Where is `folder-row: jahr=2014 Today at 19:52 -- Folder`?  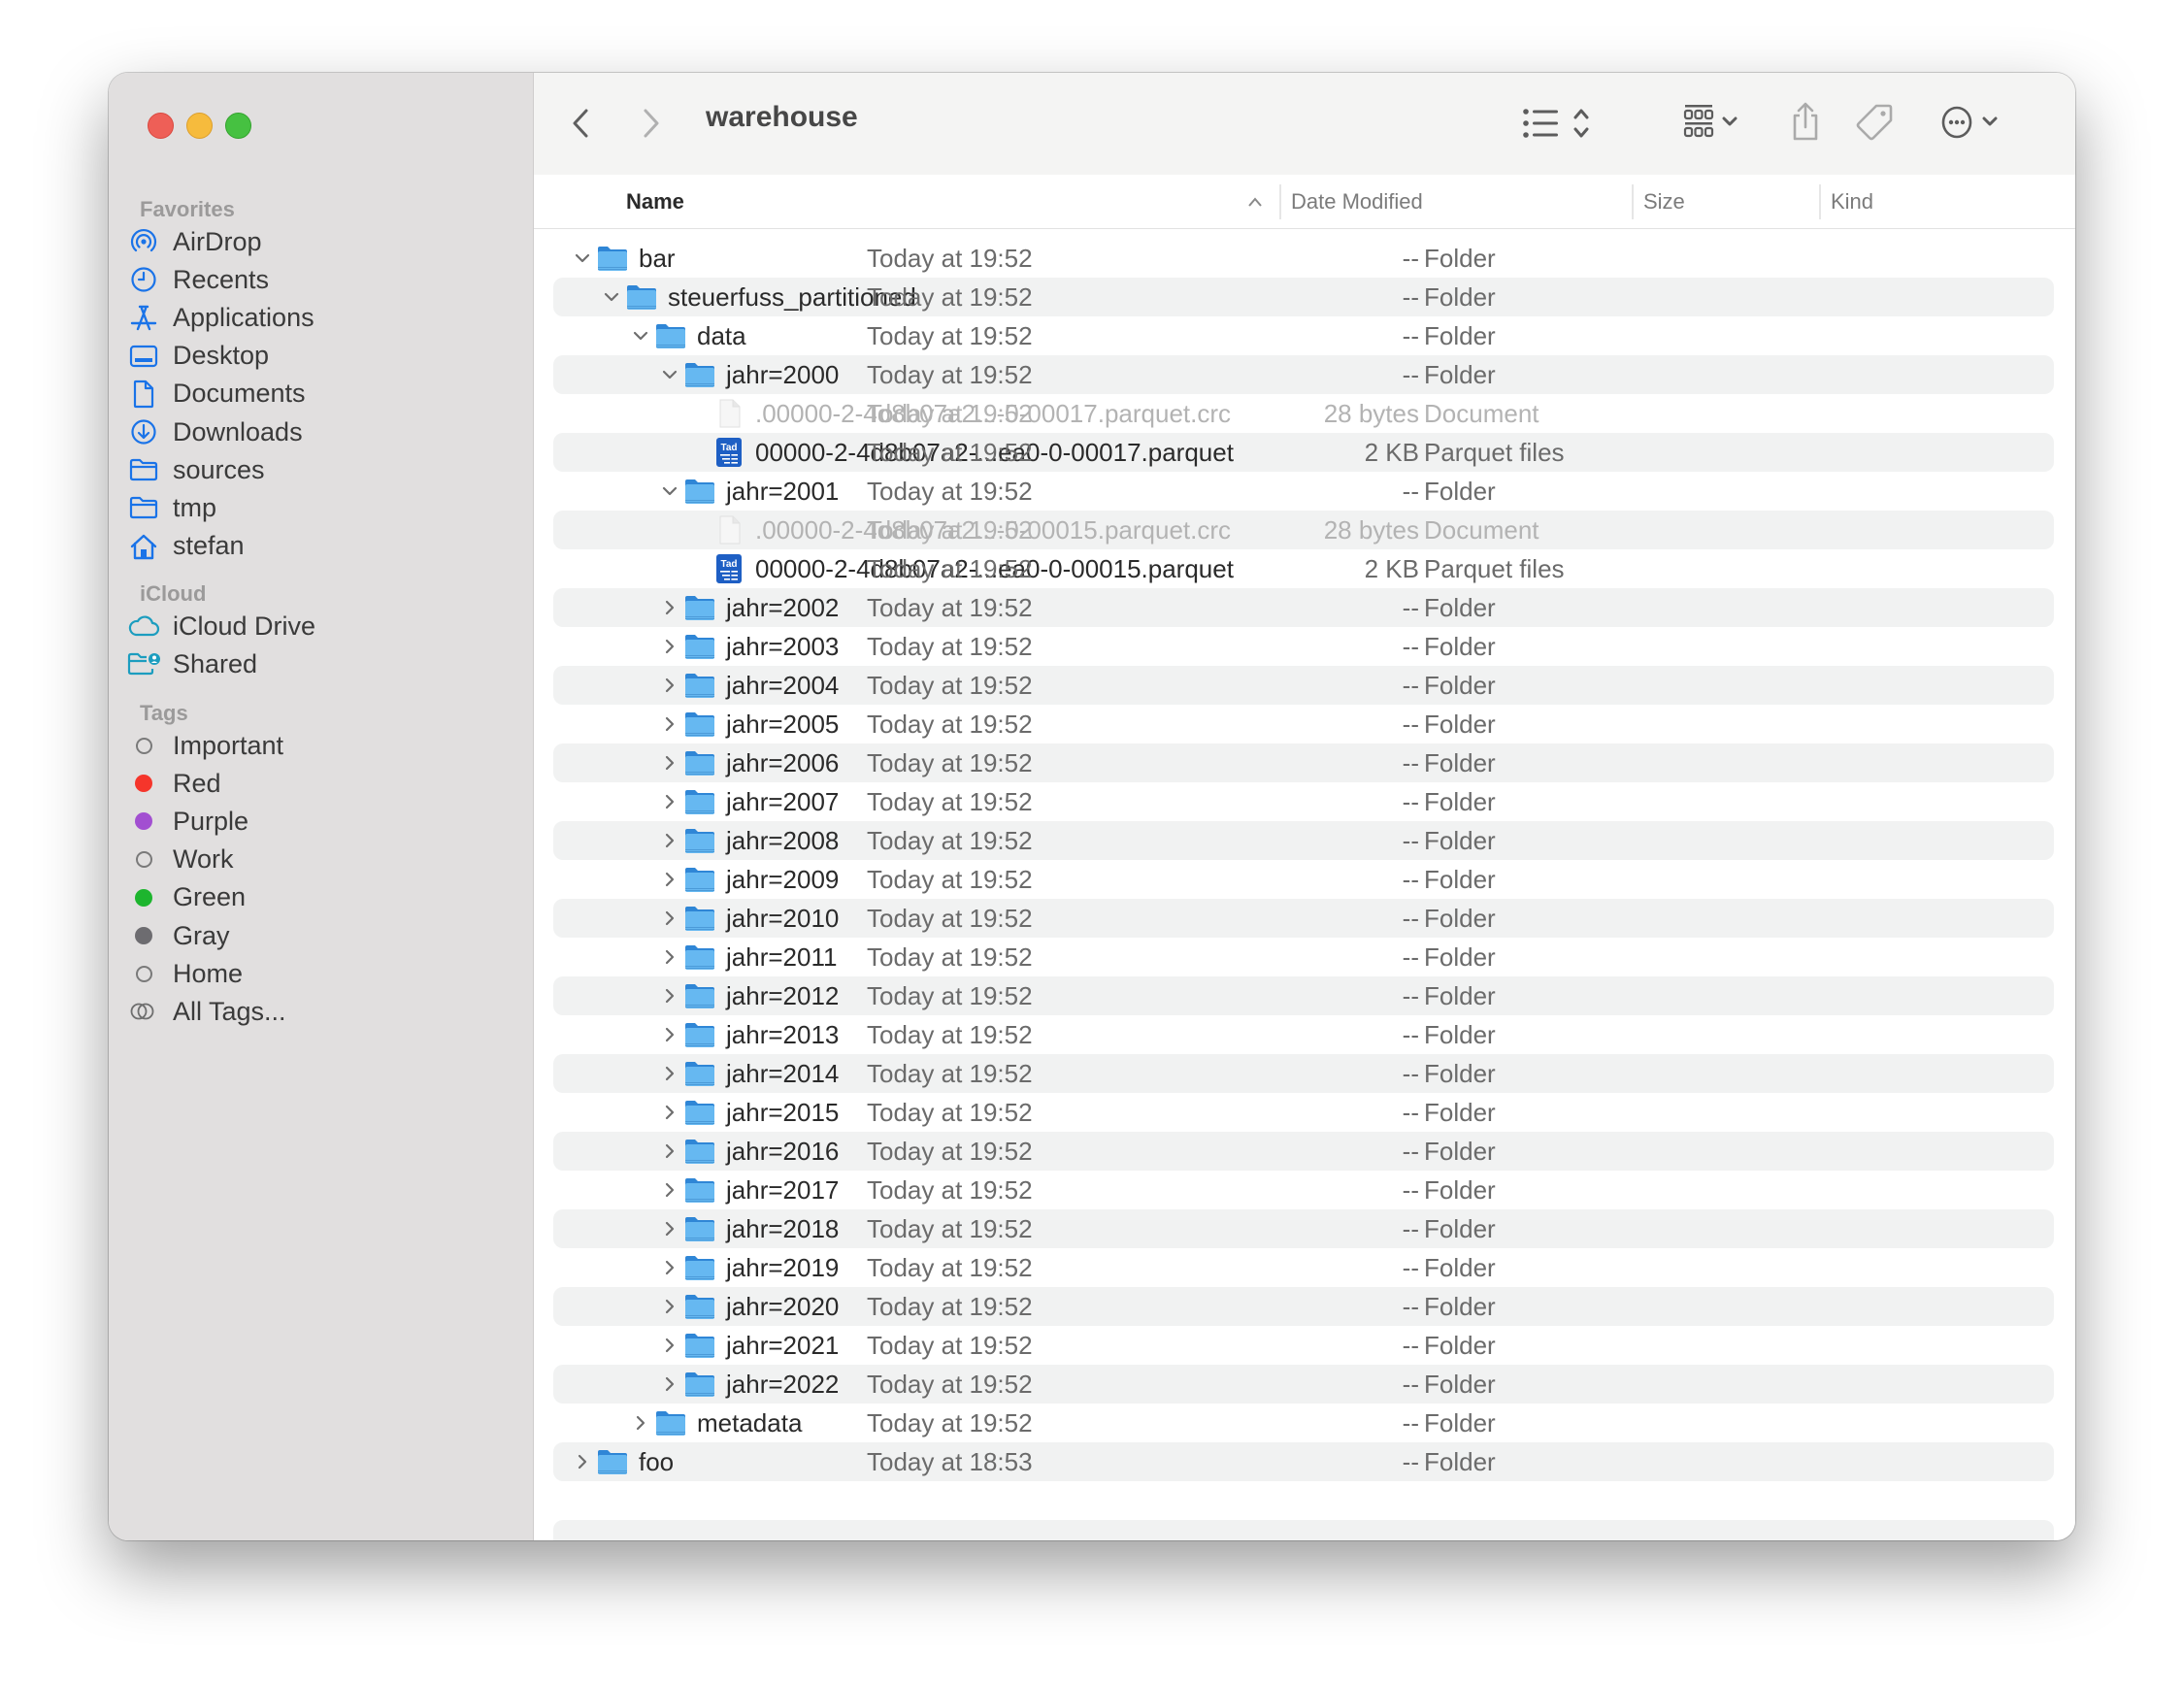 folder-row: jahr=2014 Today at 19:52 -- Folder is located at coordinates (1303, 1073).